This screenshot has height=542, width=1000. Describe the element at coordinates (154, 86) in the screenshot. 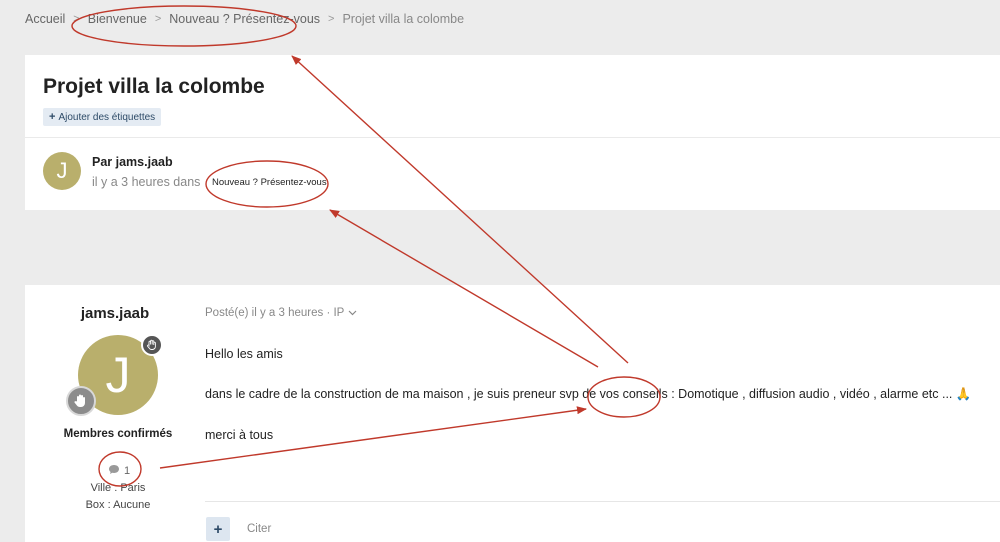

I see `page-title: Projet villa la colombe` at that location.